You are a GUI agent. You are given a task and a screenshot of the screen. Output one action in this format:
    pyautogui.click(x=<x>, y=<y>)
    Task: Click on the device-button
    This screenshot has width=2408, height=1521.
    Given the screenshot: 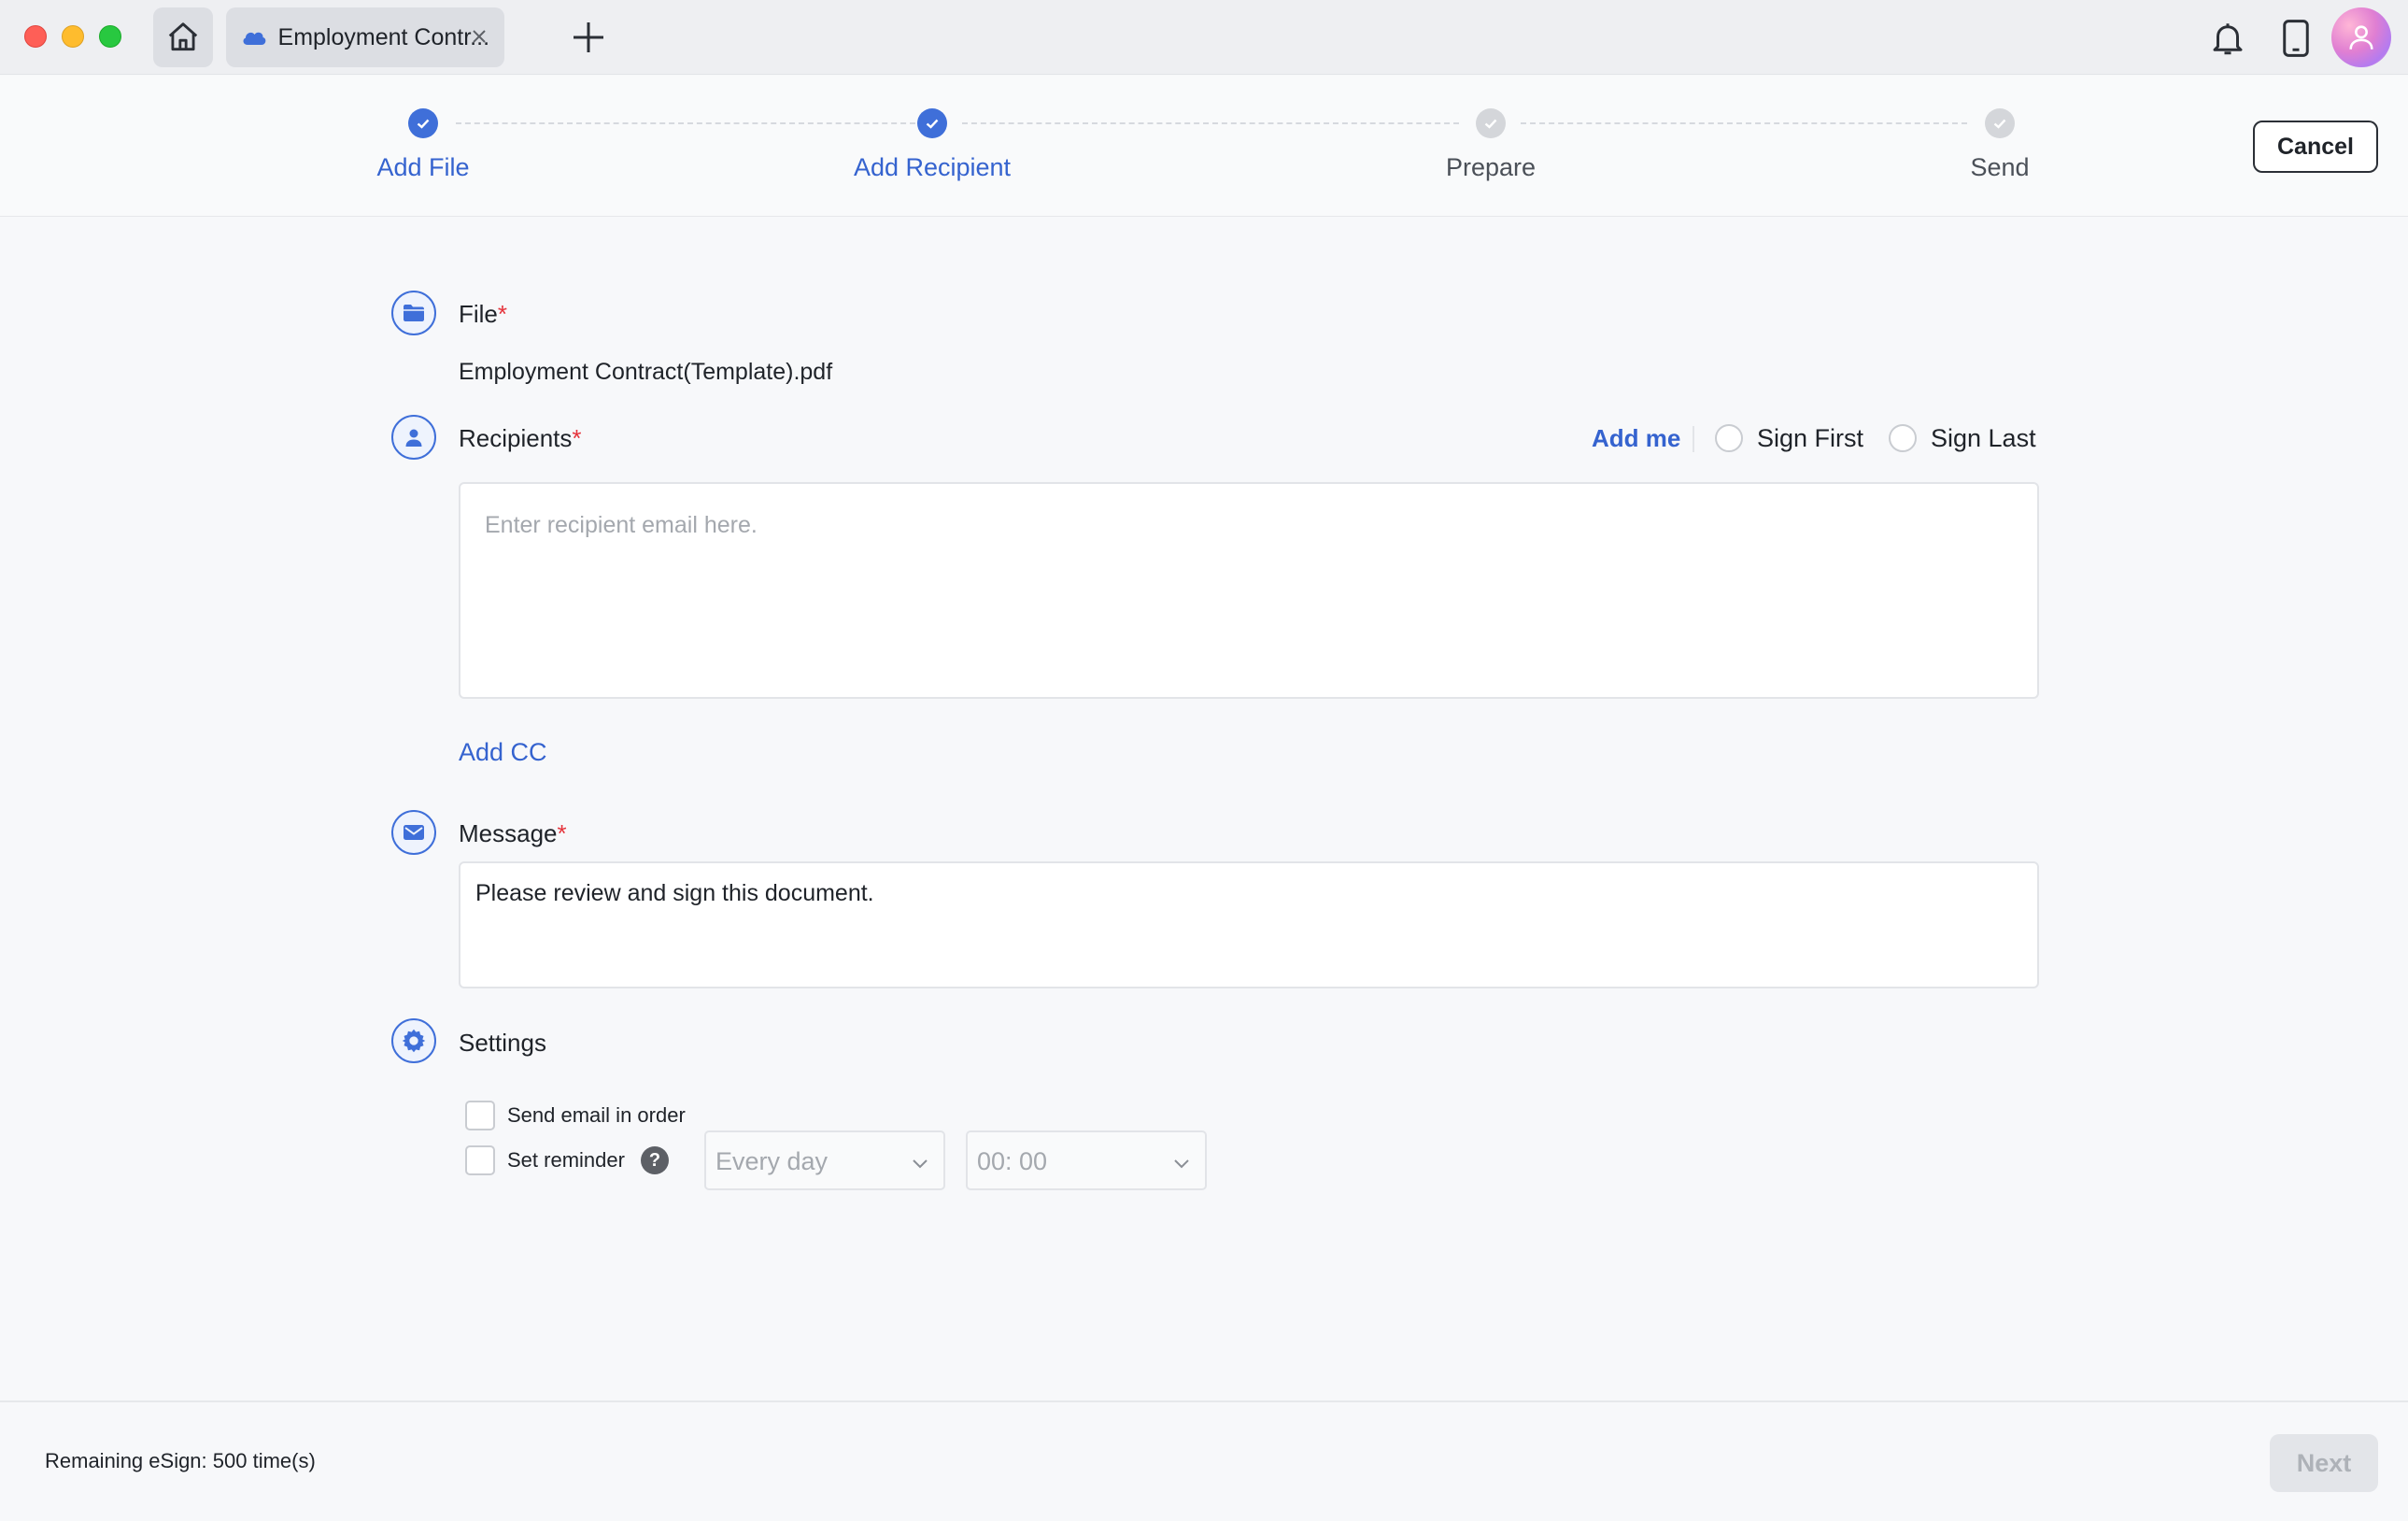 What is the action you would take?
    pyautogui.click(x=2296, y=38)
    